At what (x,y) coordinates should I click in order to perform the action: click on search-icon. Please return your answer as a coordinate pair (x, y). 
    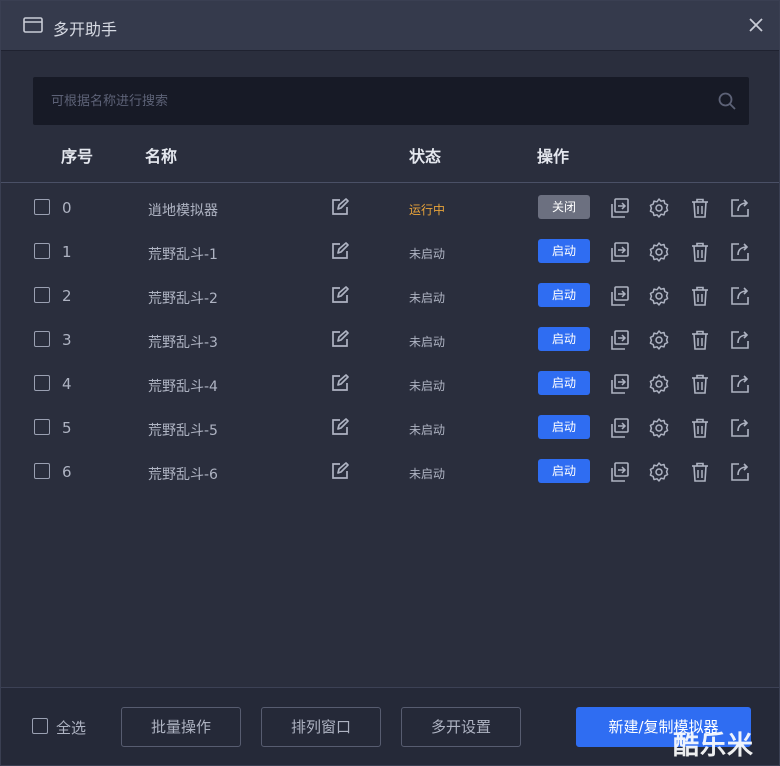
    Looking at the image, I should click on (727, 101).